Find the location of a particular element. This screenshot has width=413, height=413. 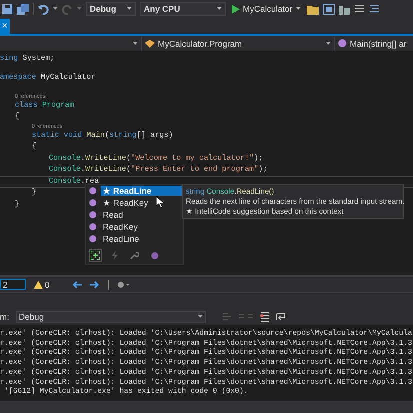

type-dropdown: MyCalculator.Program is located at coordinates (238, 43).